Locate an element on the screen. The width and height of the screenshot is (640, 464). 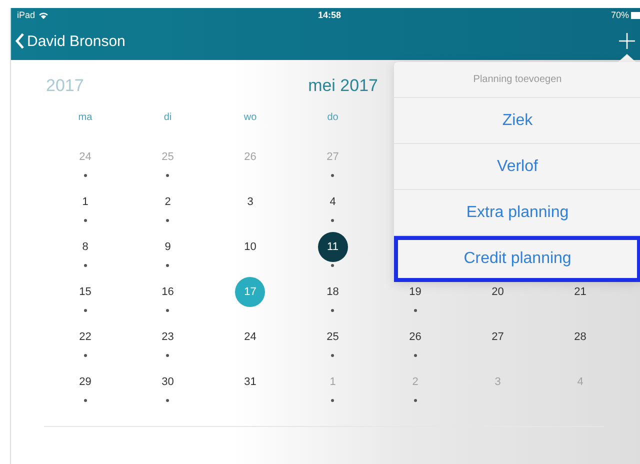
calendar-day: 24 is located at coordinates (250, 339).